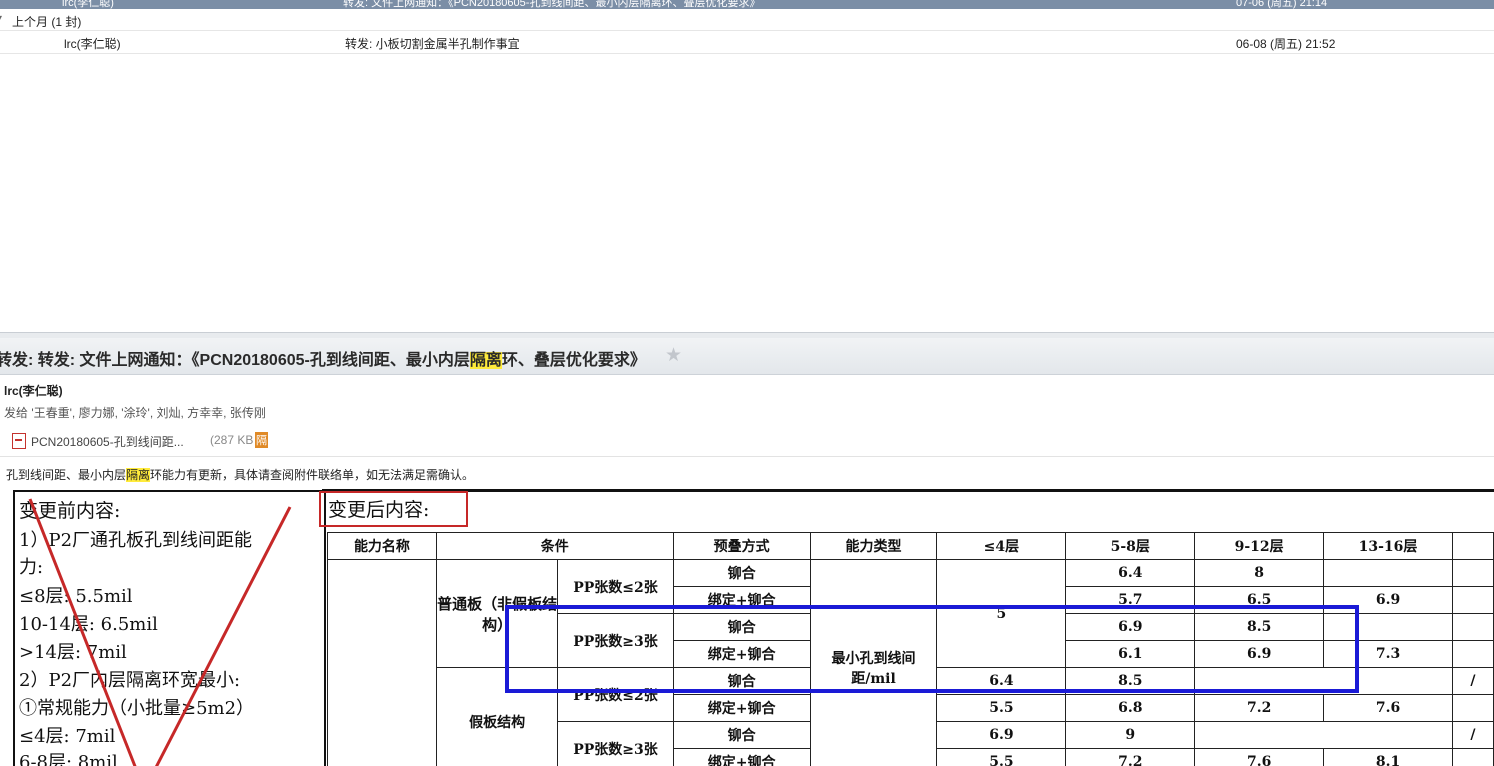 The width and height of the screenshot is (1494, 766). I want to click on row-date: 06-08 (周五) 21:52, so click(1286, 44).